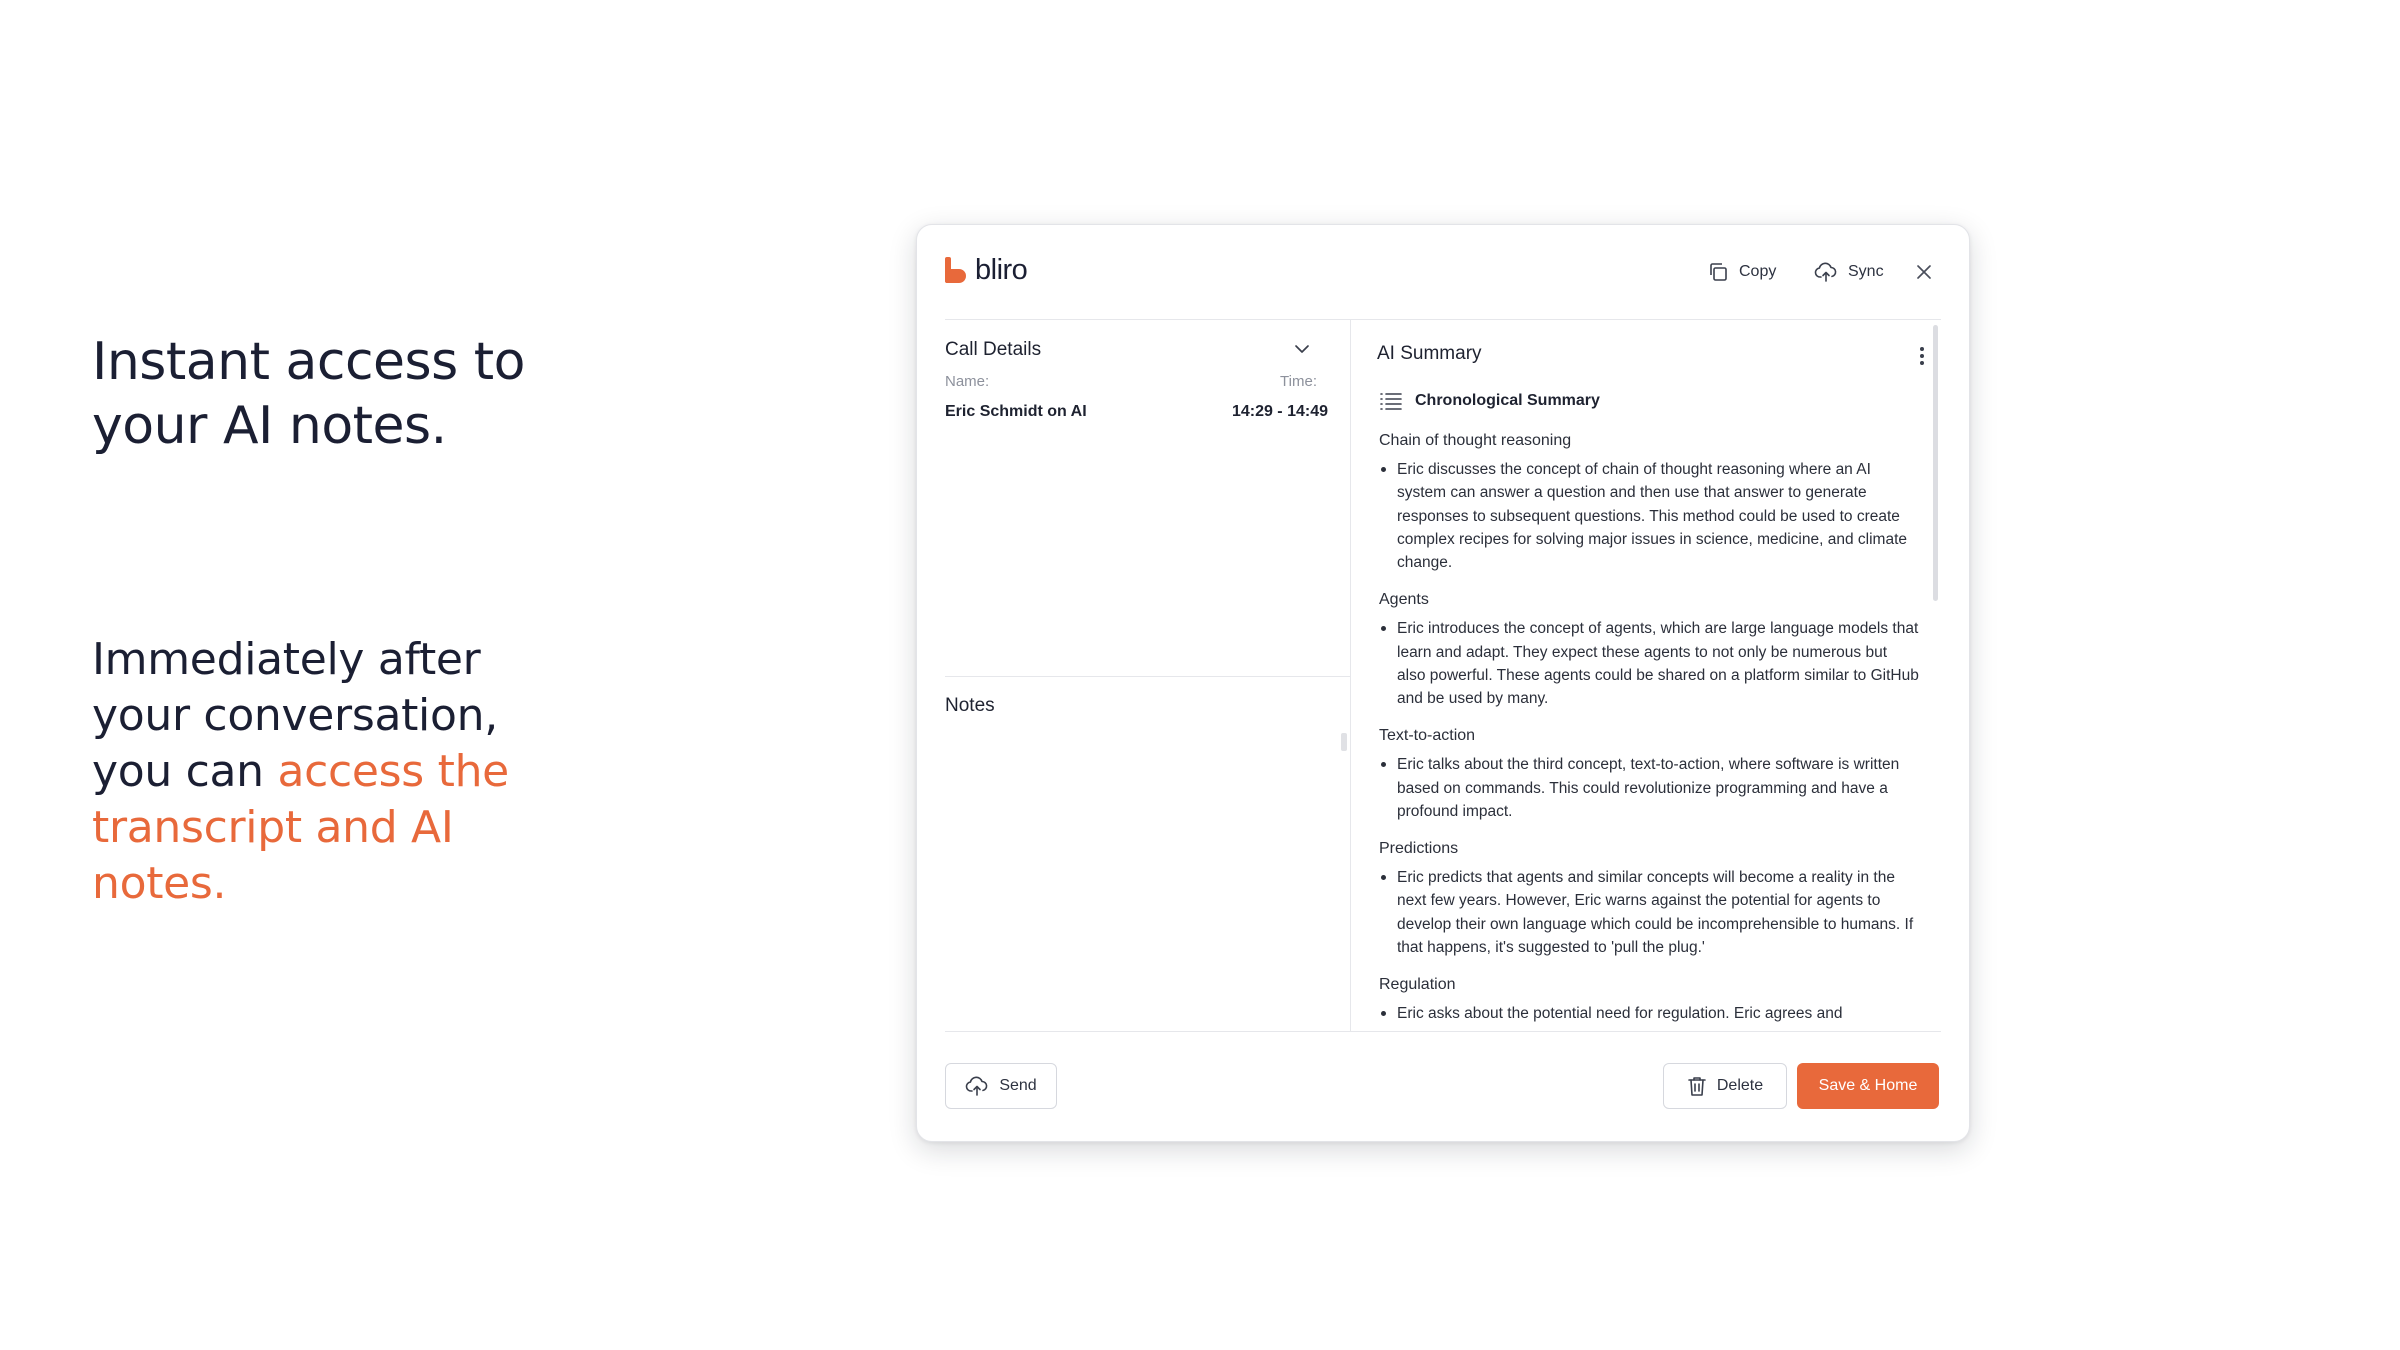 This screenshot has height=1350, width=2400. What do you see at coordinates (1344, 742) in the screenshot?
I see `resize-handle` at bounding box center [1344, 742].